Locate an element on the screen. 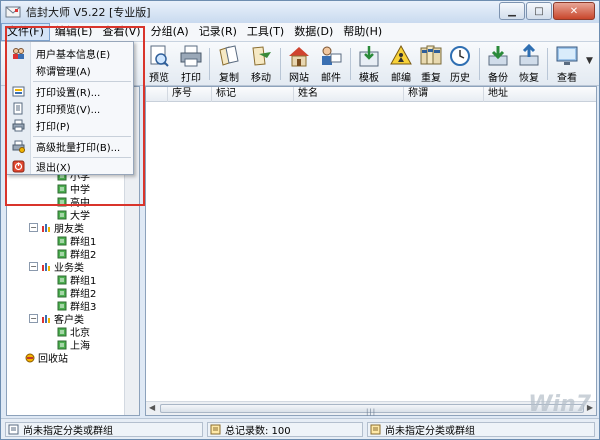 The image size is (600, 440). mail-button: 邮件 is located at coordinates (331, 64).